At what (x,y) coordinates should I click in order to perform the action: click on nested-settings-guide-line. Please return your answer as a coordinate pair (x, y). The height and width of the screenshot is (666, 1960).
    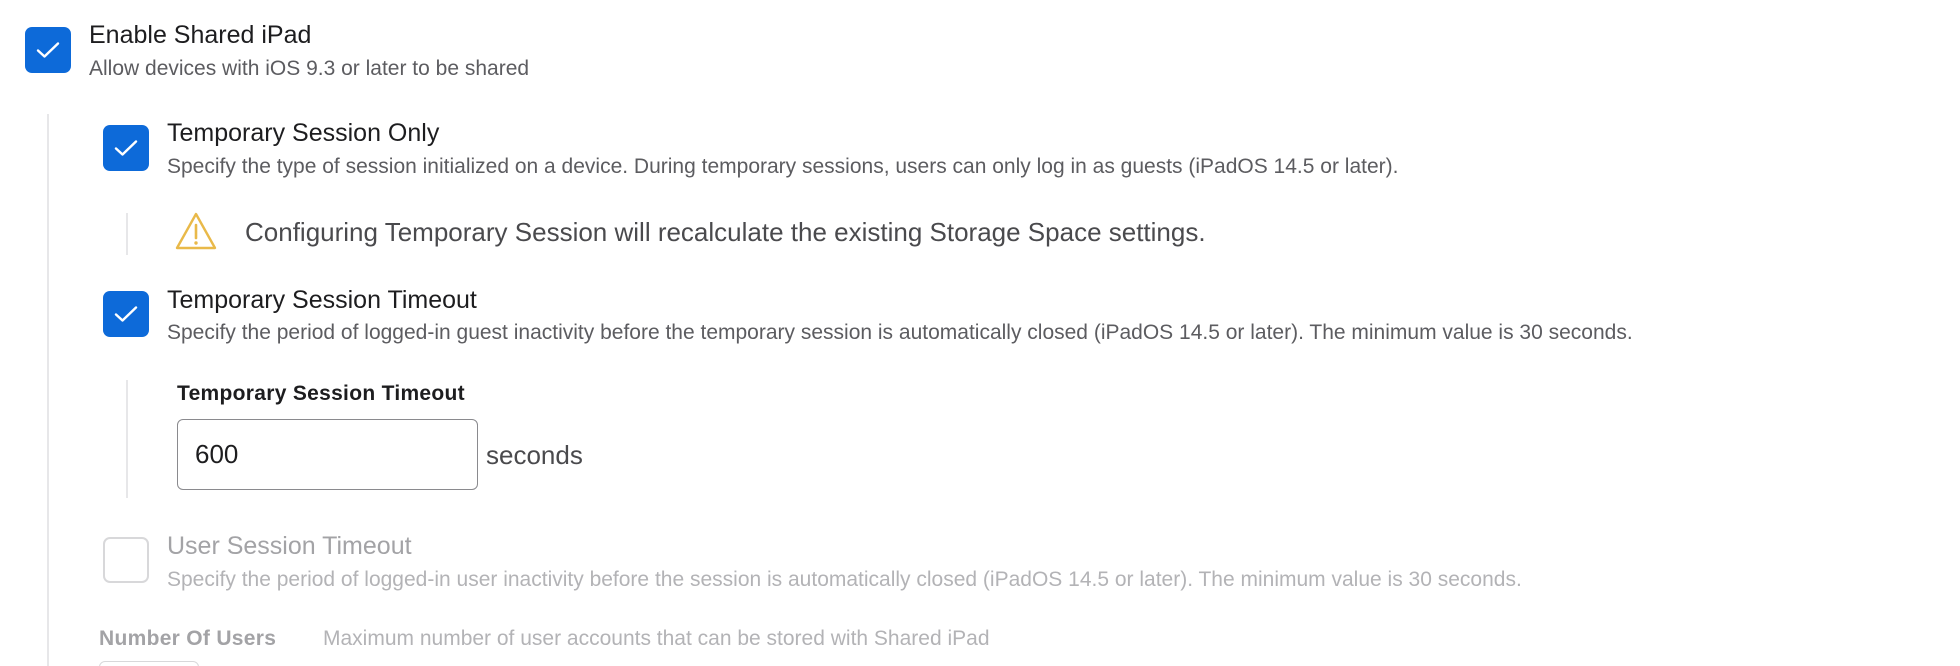
    Looking at the image, I should click on (48, 390).